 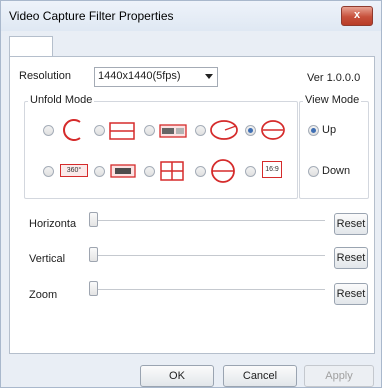 What do you see at coordinates (351, 258) in the screenshot?
I see `vertical-reset-button: Reset` at bounding box center [351, 258].